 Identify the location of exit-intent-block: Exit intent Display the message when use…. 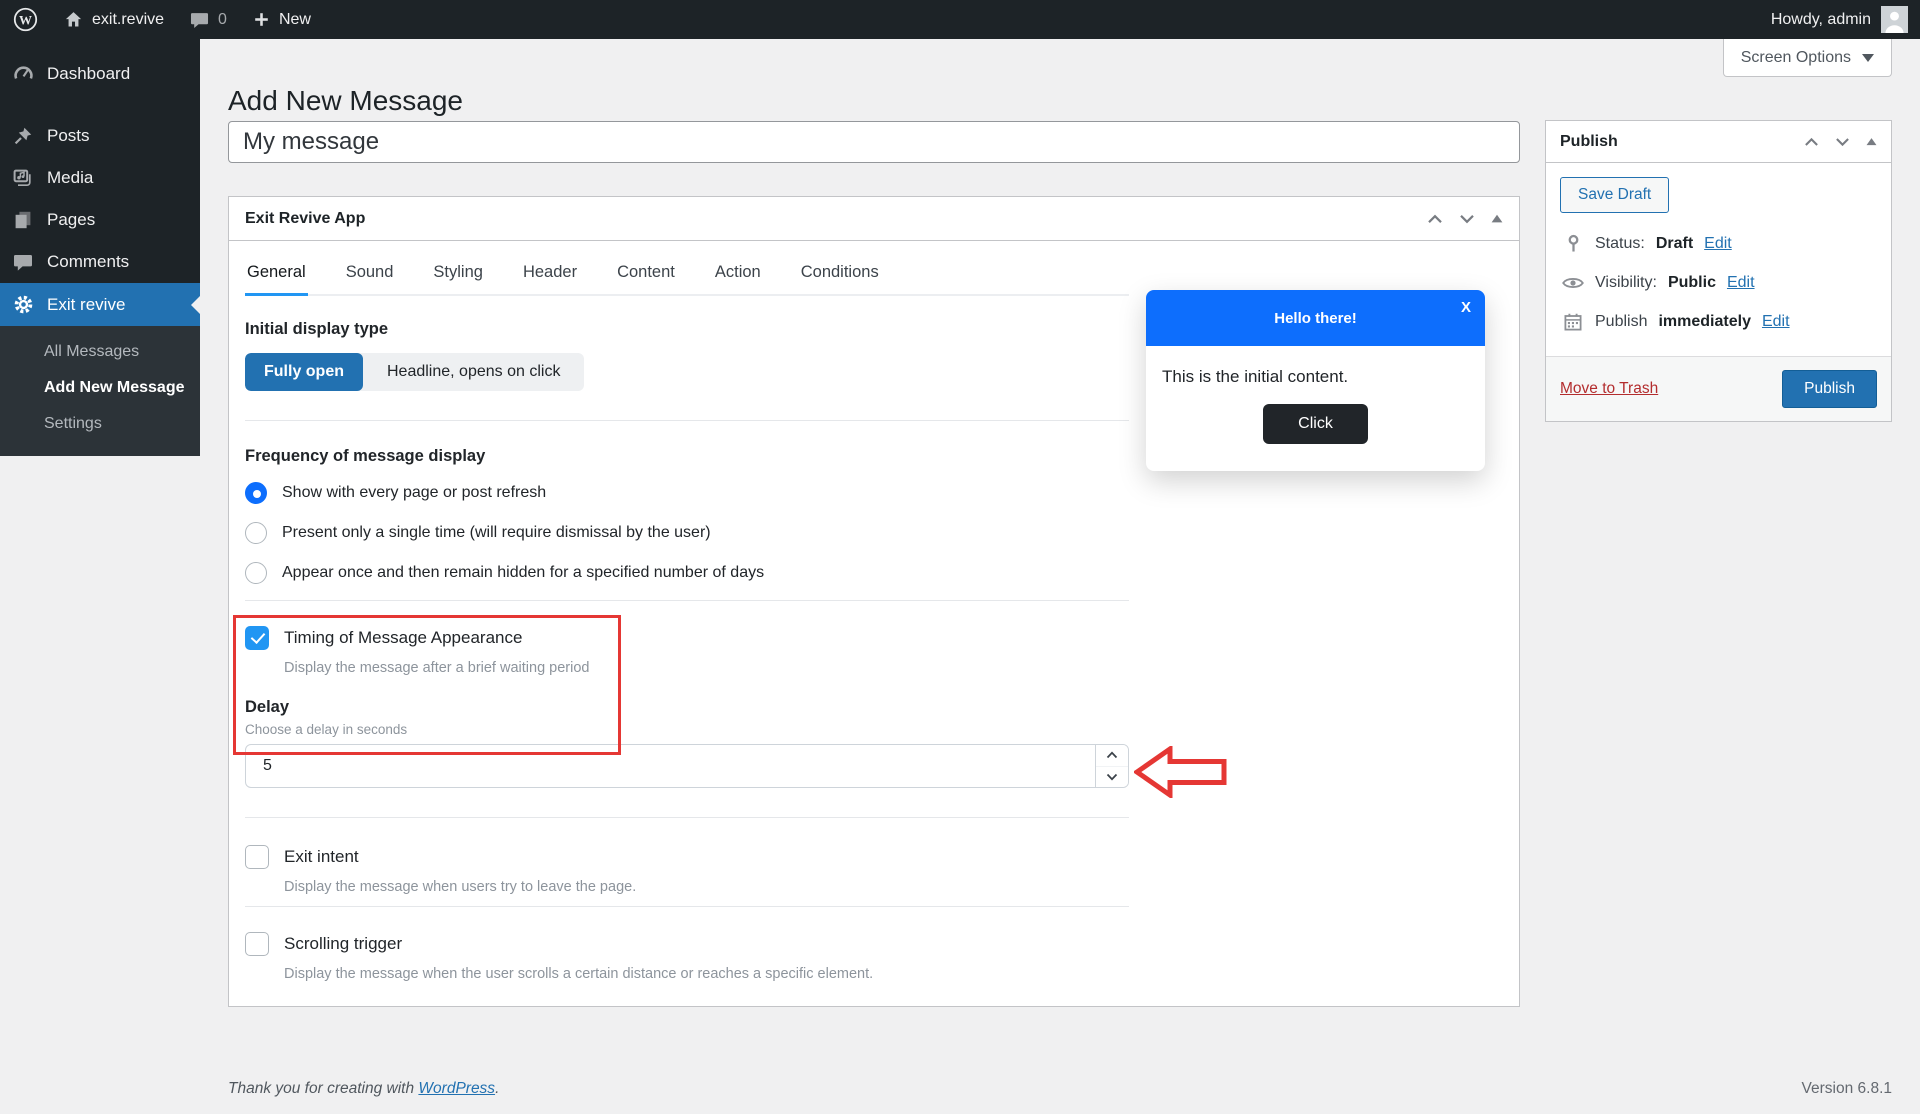
(687, 869).